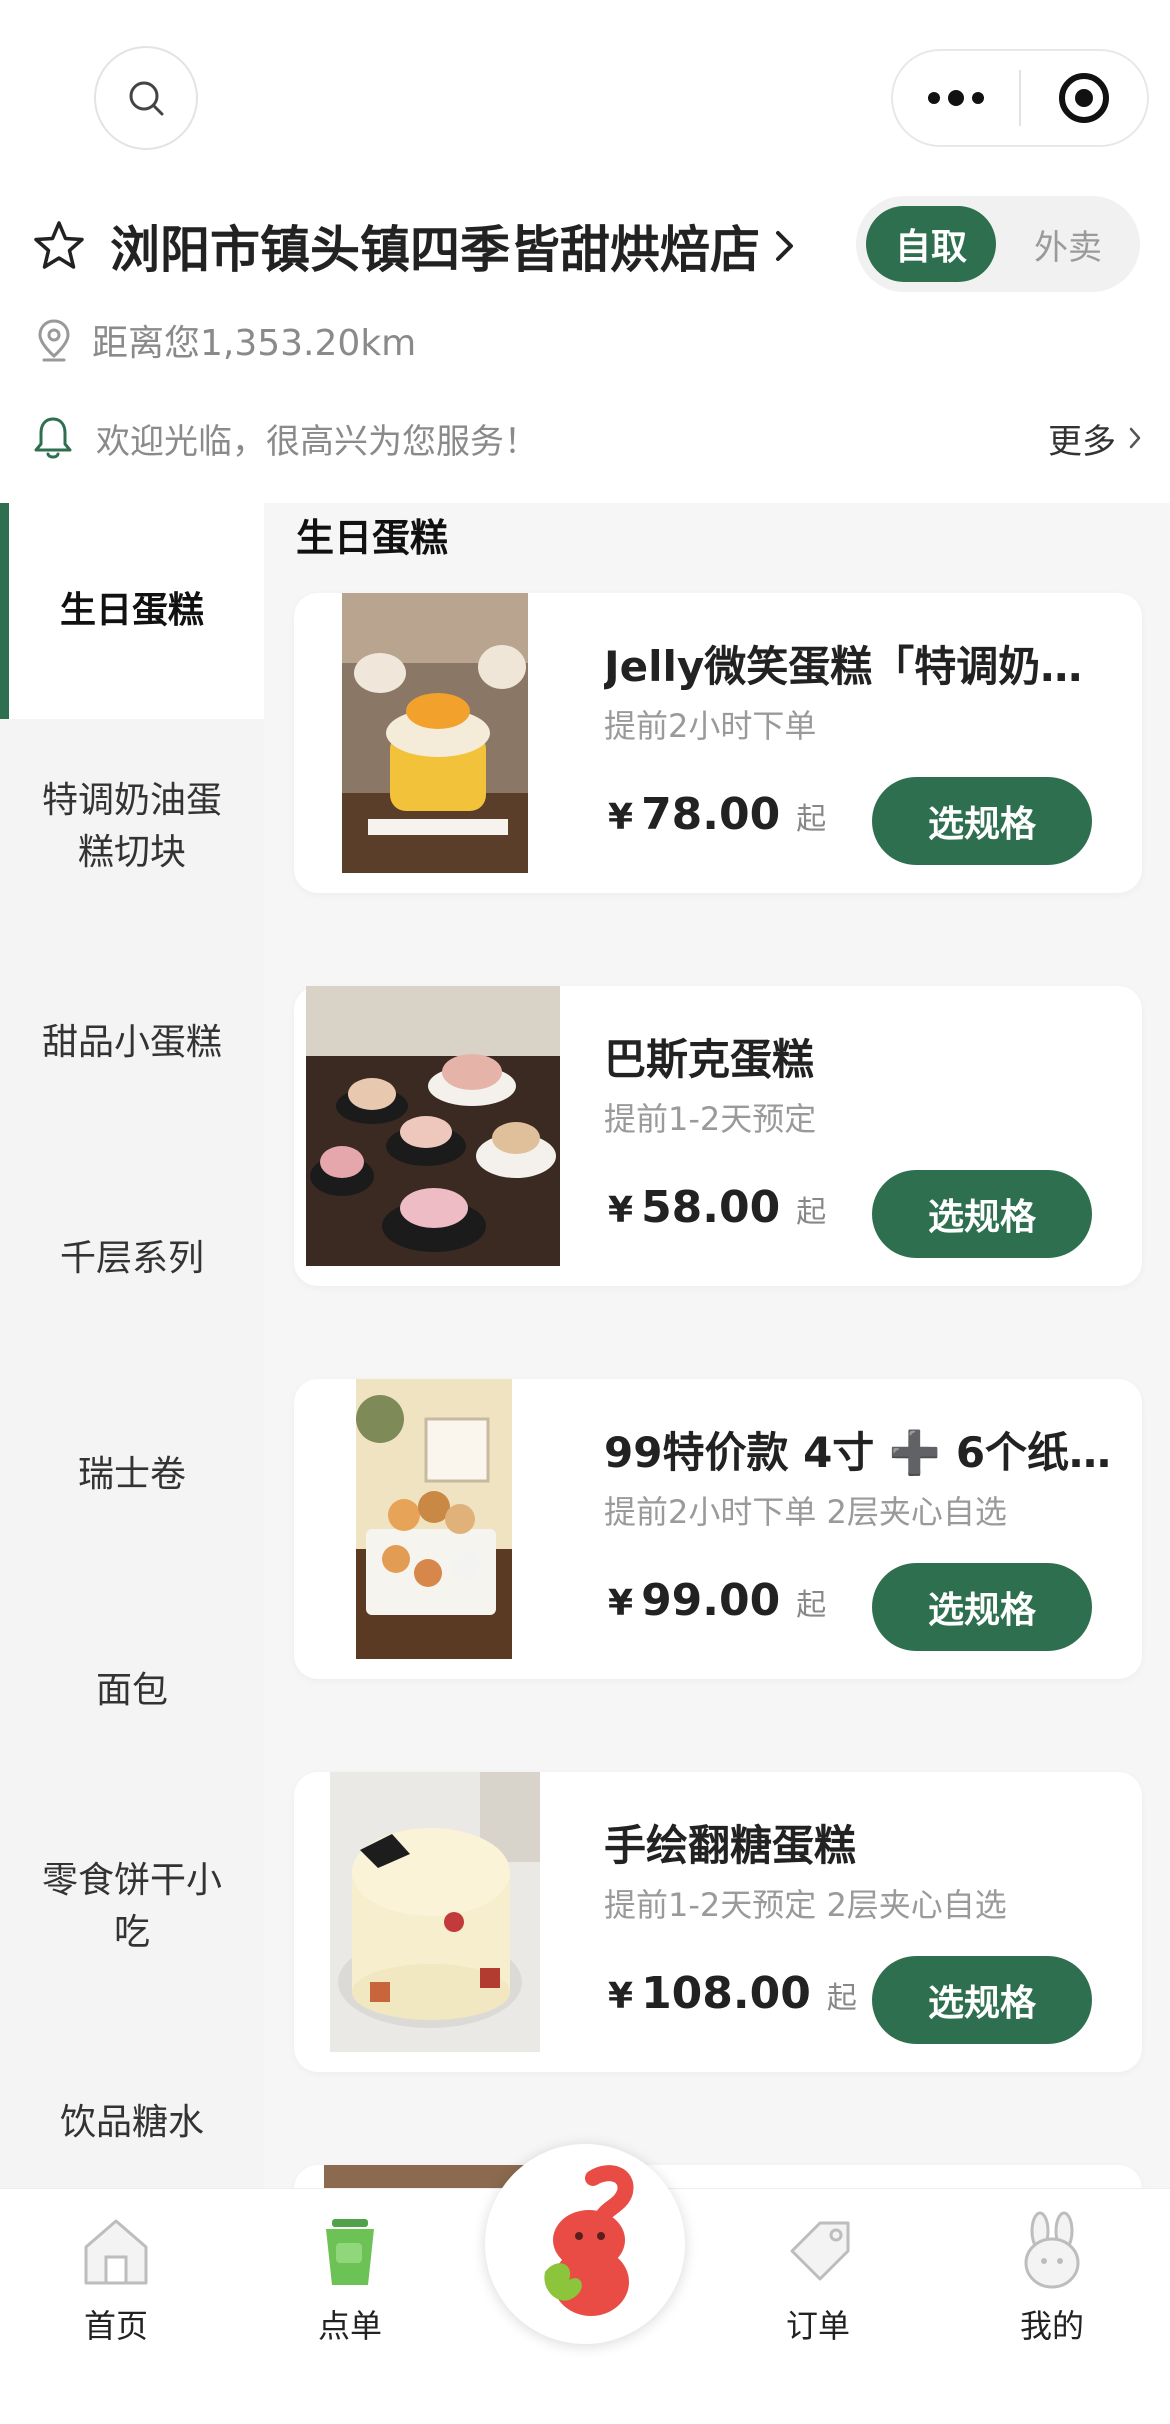  Describe the element at coordinates (1082, 438) in the screenshot. I see `more-label: 更多` at that location.